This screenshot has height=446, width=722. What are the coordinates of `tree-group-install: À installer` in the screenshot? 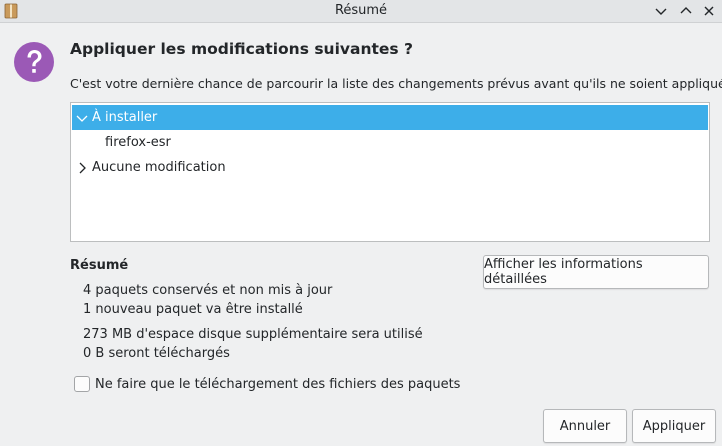 It's located at (390, 117).